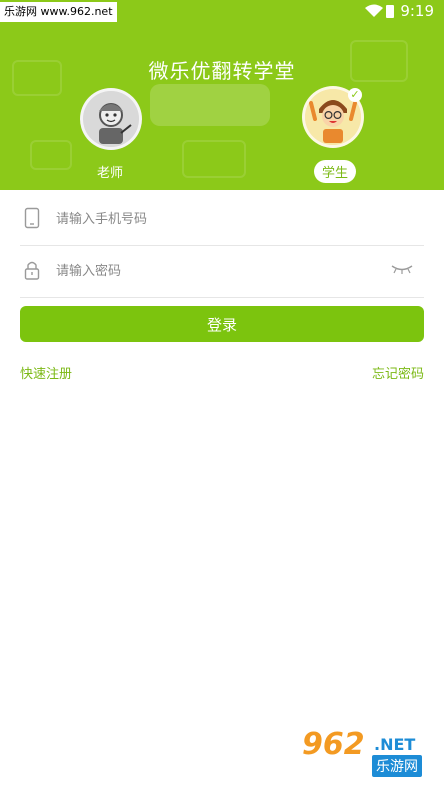 The height and width of the screenshot is (789, 444). What do you see at coordinates (32, 270) in the screenshot?
I see `lock-icon` at bounding box center [32, 270].